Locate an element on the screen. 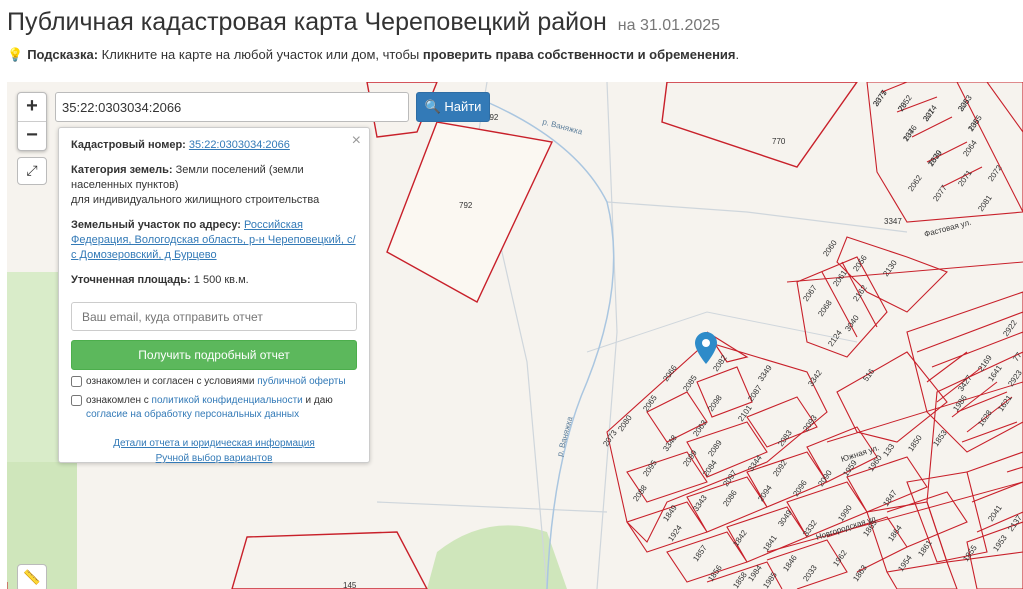 This screenshot has height=589, width=1023. parcel-number-label: 1855 is located at coordinates (970, 553).